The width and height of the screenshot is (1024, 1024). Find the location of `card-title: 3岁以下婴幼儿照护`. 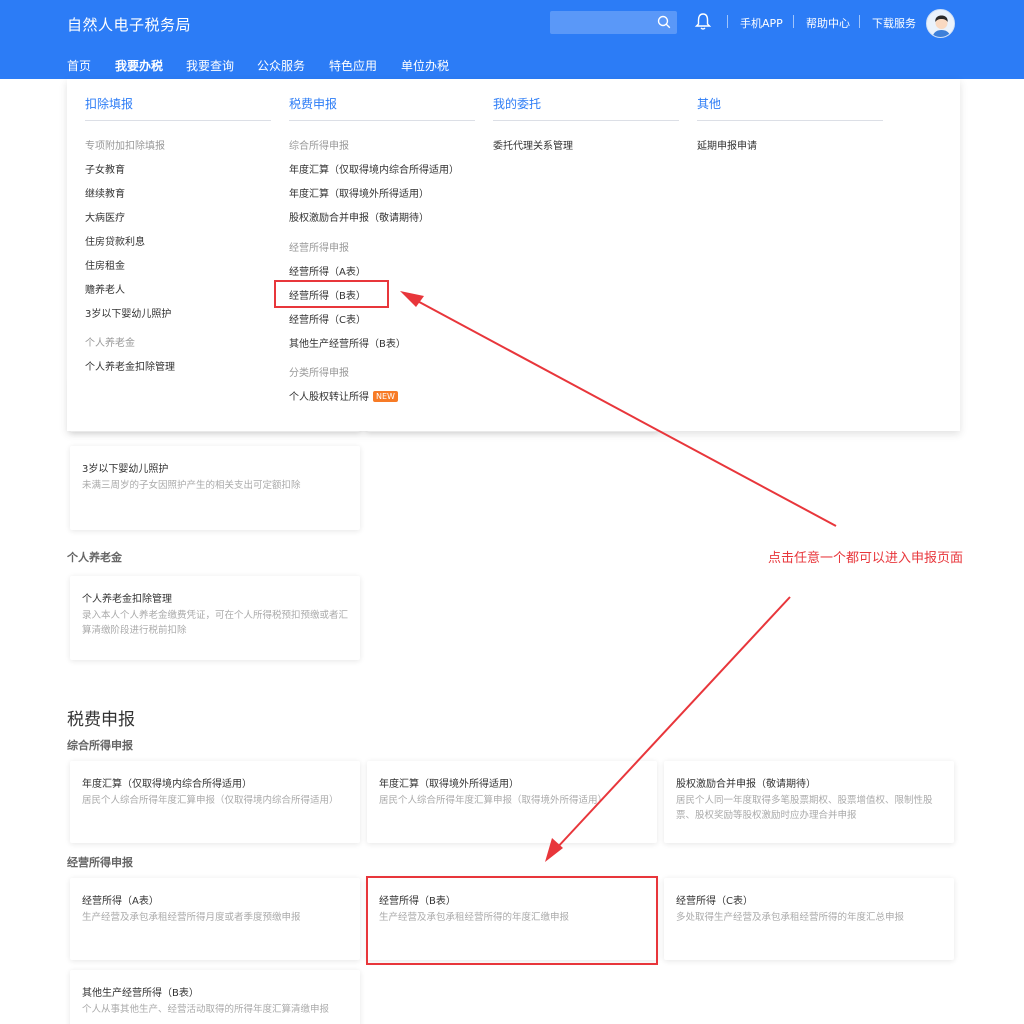

card-title: 3岁以下婴幼儿照护 is located at coordinates (125, 469).